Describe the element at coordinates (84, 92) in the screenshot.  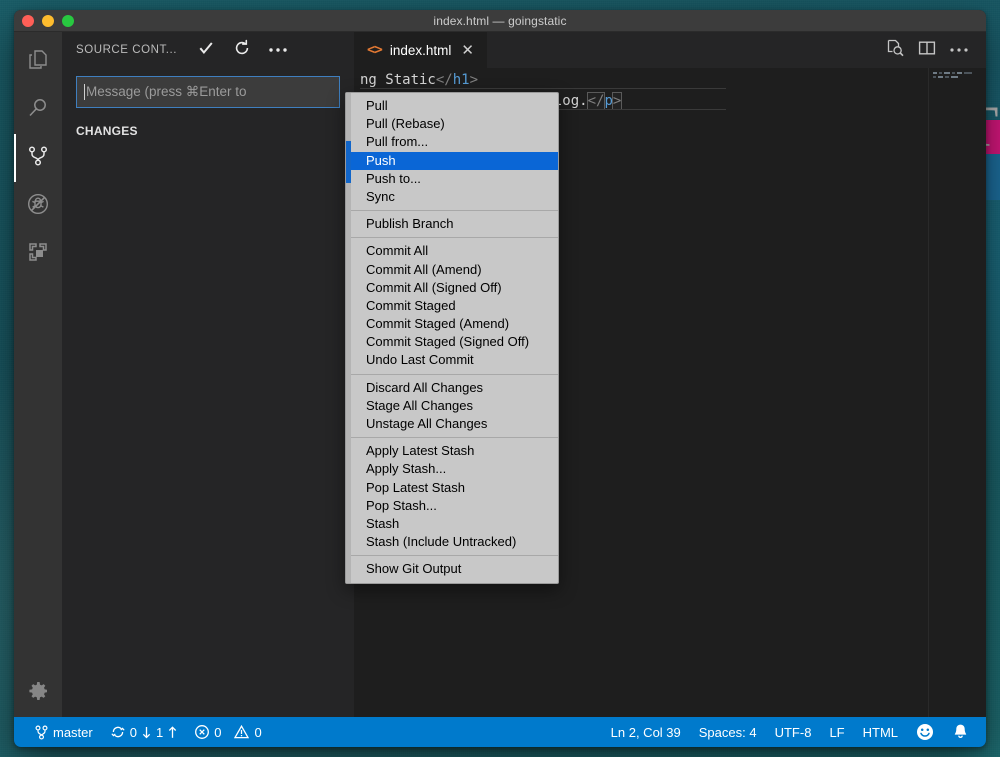
I see `text-caret` at that location.